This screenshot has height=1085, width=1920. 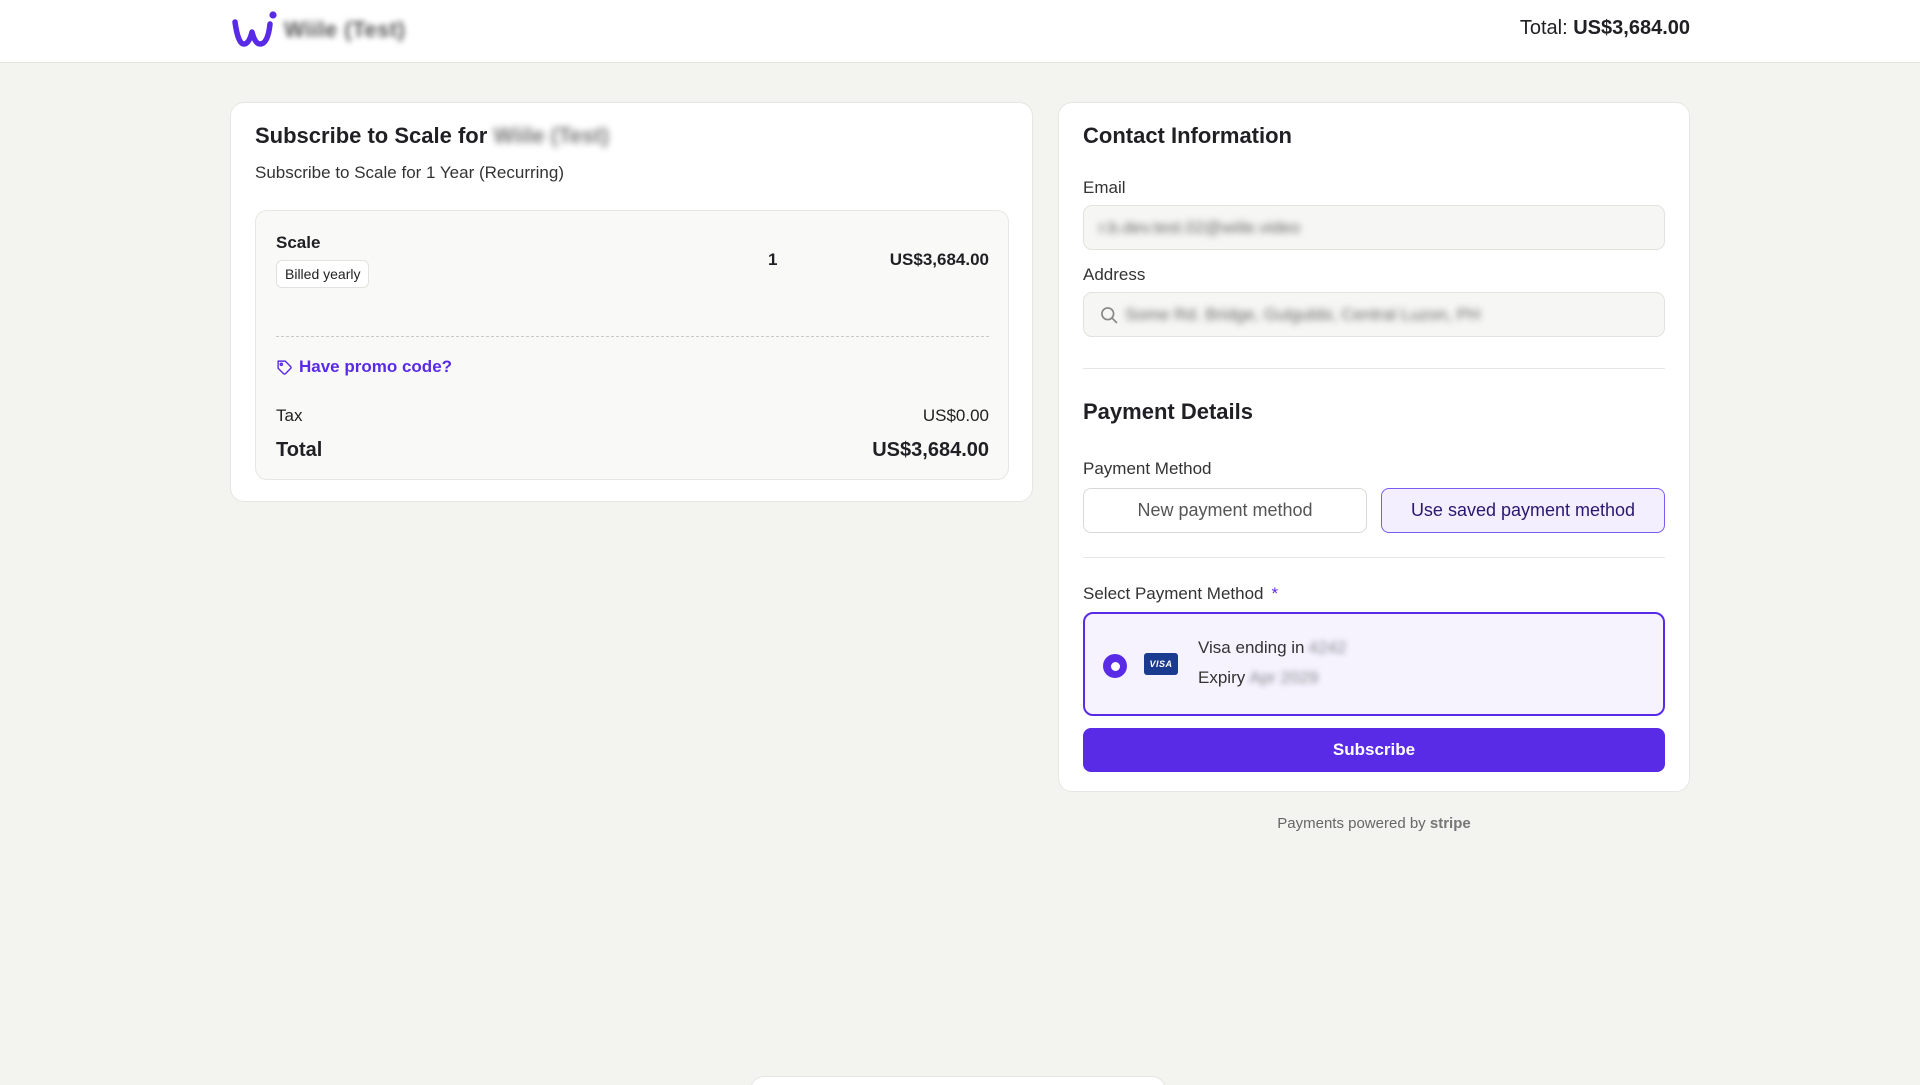 I want to click on email-field: r.b.dev.test.02@wiile.video, so click(x=1374, y=227).